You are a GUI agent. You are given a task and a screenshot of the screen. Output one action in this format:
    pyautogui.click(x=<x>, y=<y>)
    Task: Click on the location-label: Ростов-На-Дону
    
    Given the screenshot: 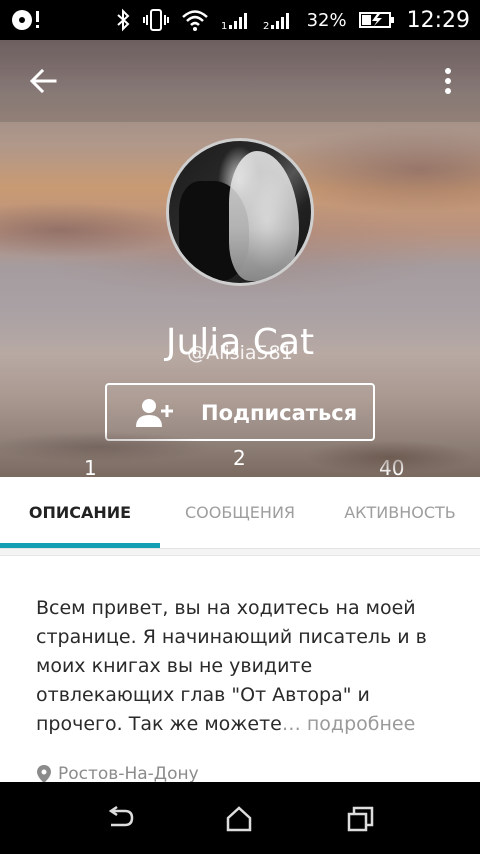 What is the action you would take?
    pyautogui.click(x=128, y=773)
    